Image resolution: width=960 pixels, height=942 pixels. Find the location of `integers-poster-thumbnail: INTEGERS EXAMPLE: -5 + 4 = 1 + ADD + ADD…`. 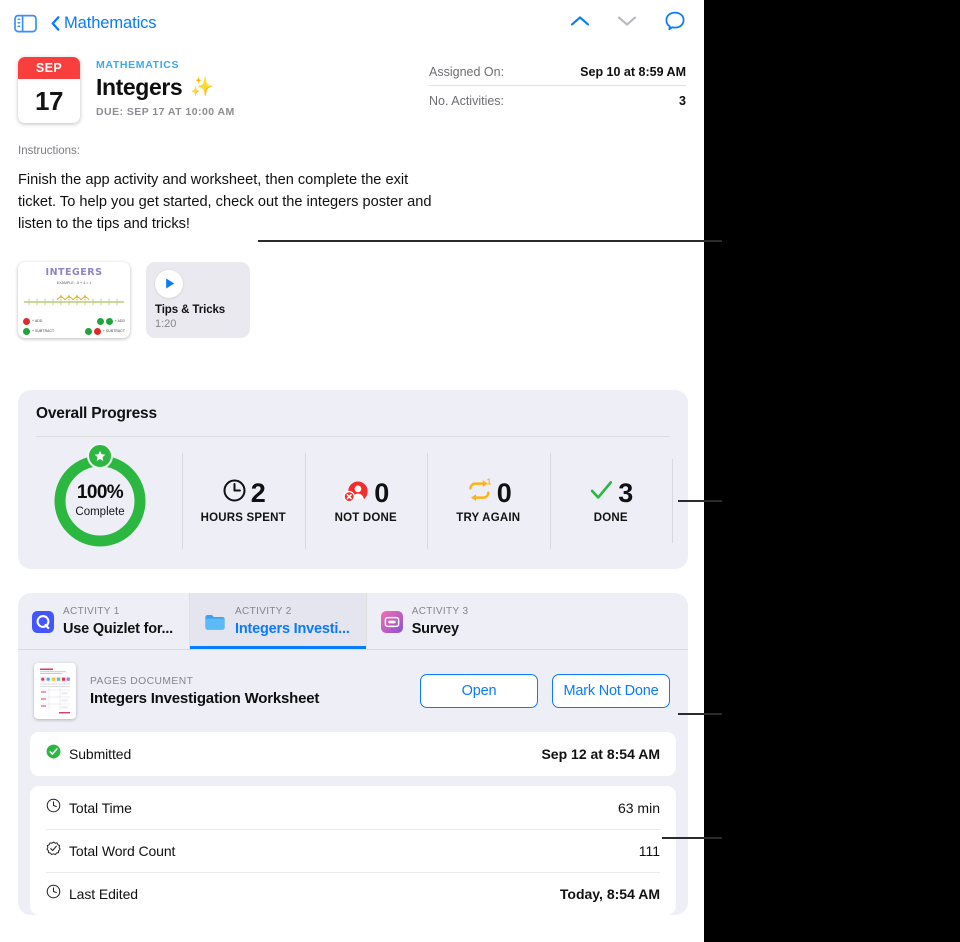

integers-poster-thumbnail: INTEGERS EXAMPLE: -5 + 4 = 1 + ADD + ADD… is located at coordinates (74, 299).